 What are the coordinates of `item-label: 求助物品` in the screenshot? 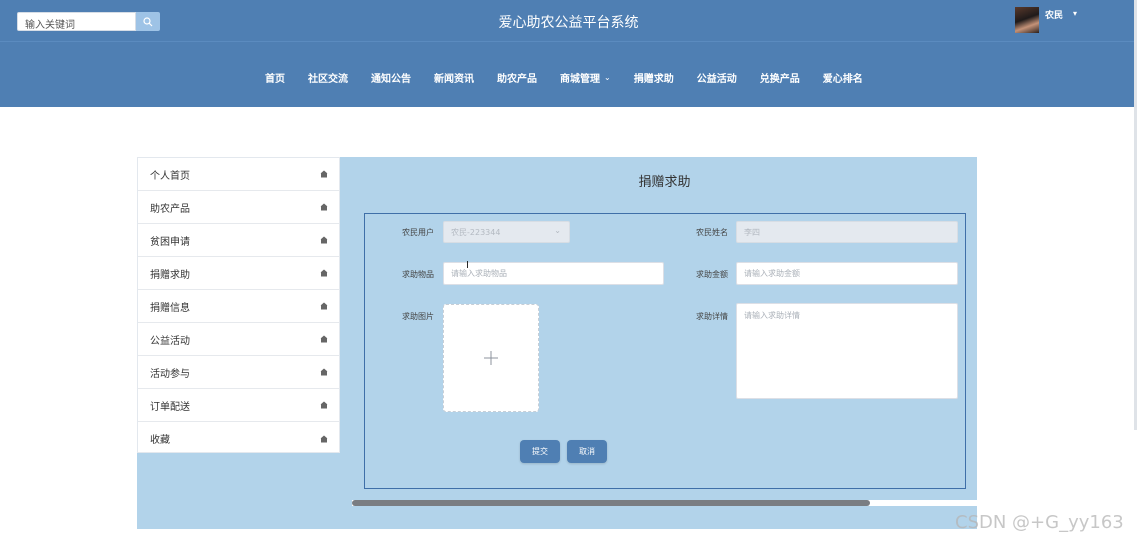 It's located at (418, 274).